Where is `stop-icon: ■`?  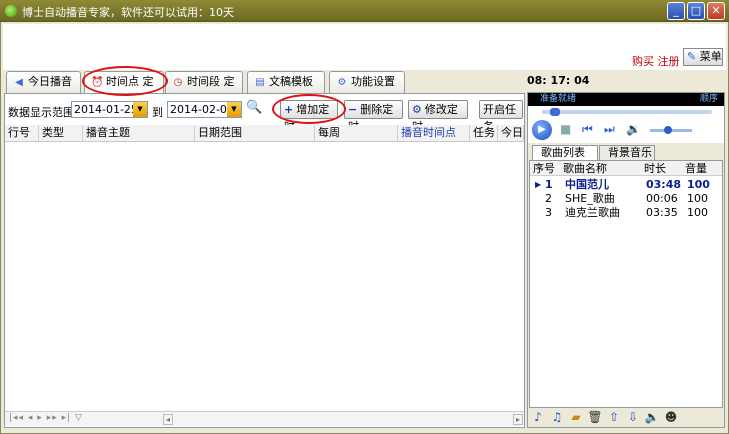 stop-icon: ■ is located at coordinates (565, 129).